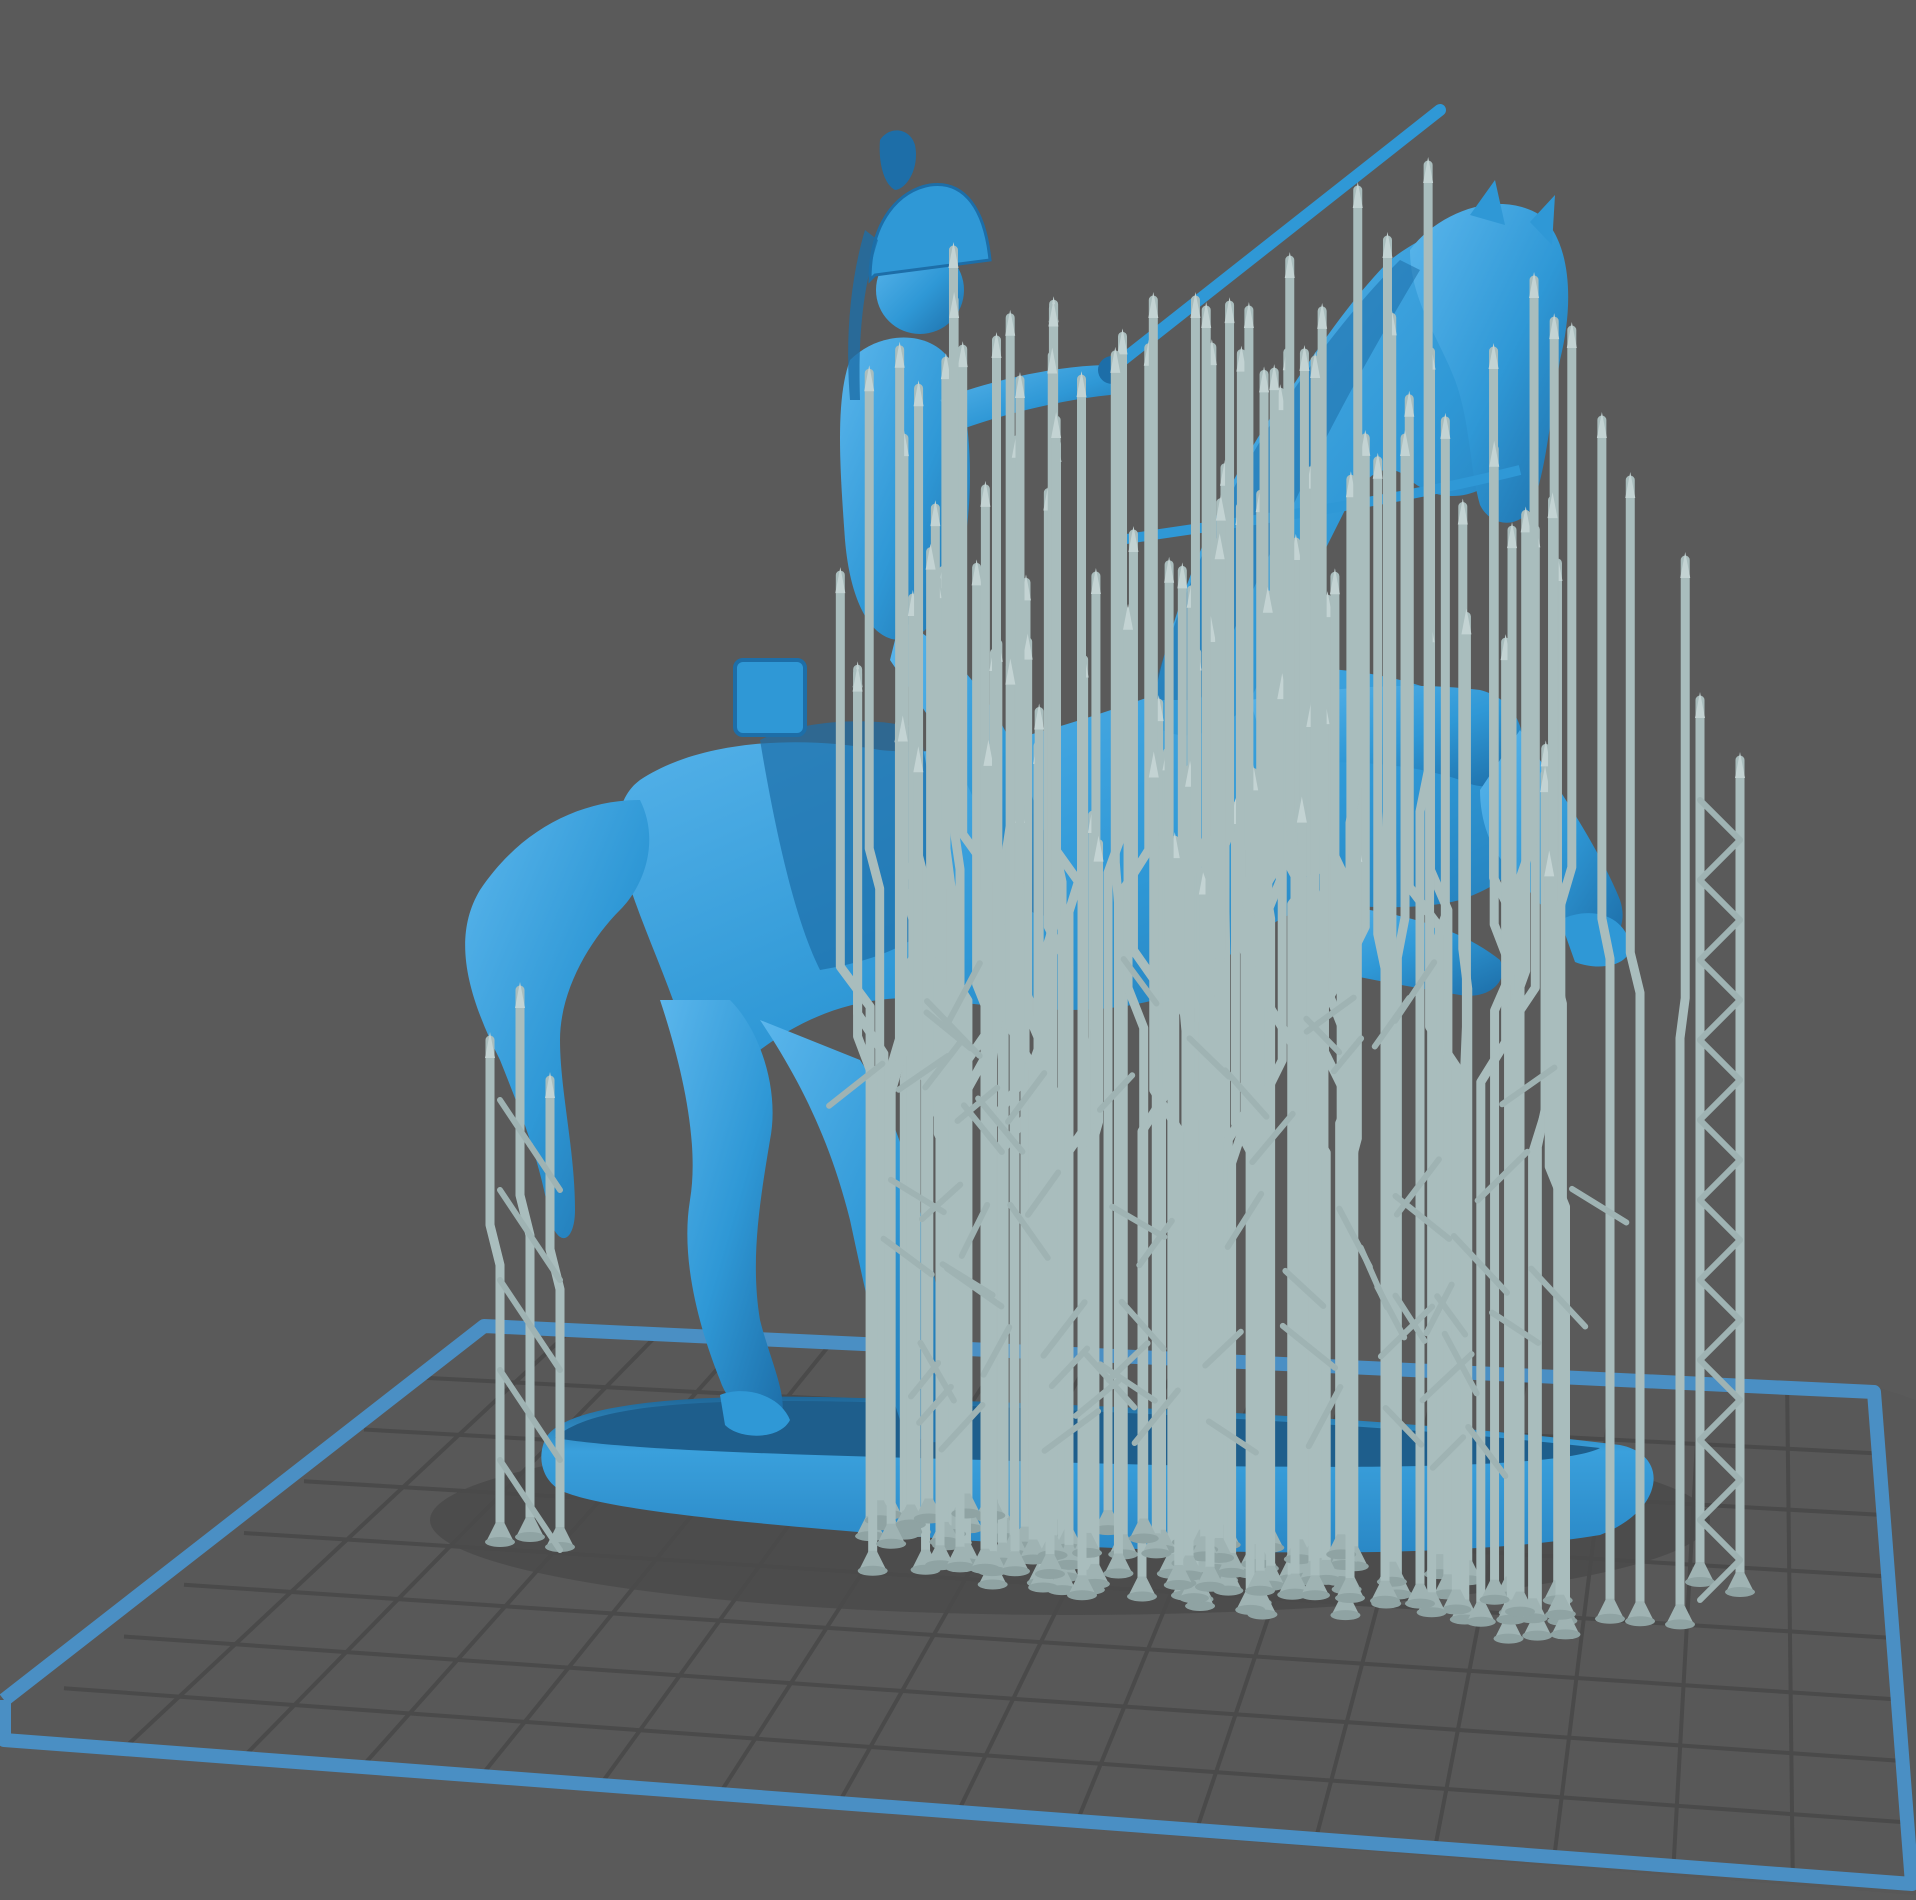 The image size is (1916, 1900). I want to click on rider-arm, so click(1032, 397).